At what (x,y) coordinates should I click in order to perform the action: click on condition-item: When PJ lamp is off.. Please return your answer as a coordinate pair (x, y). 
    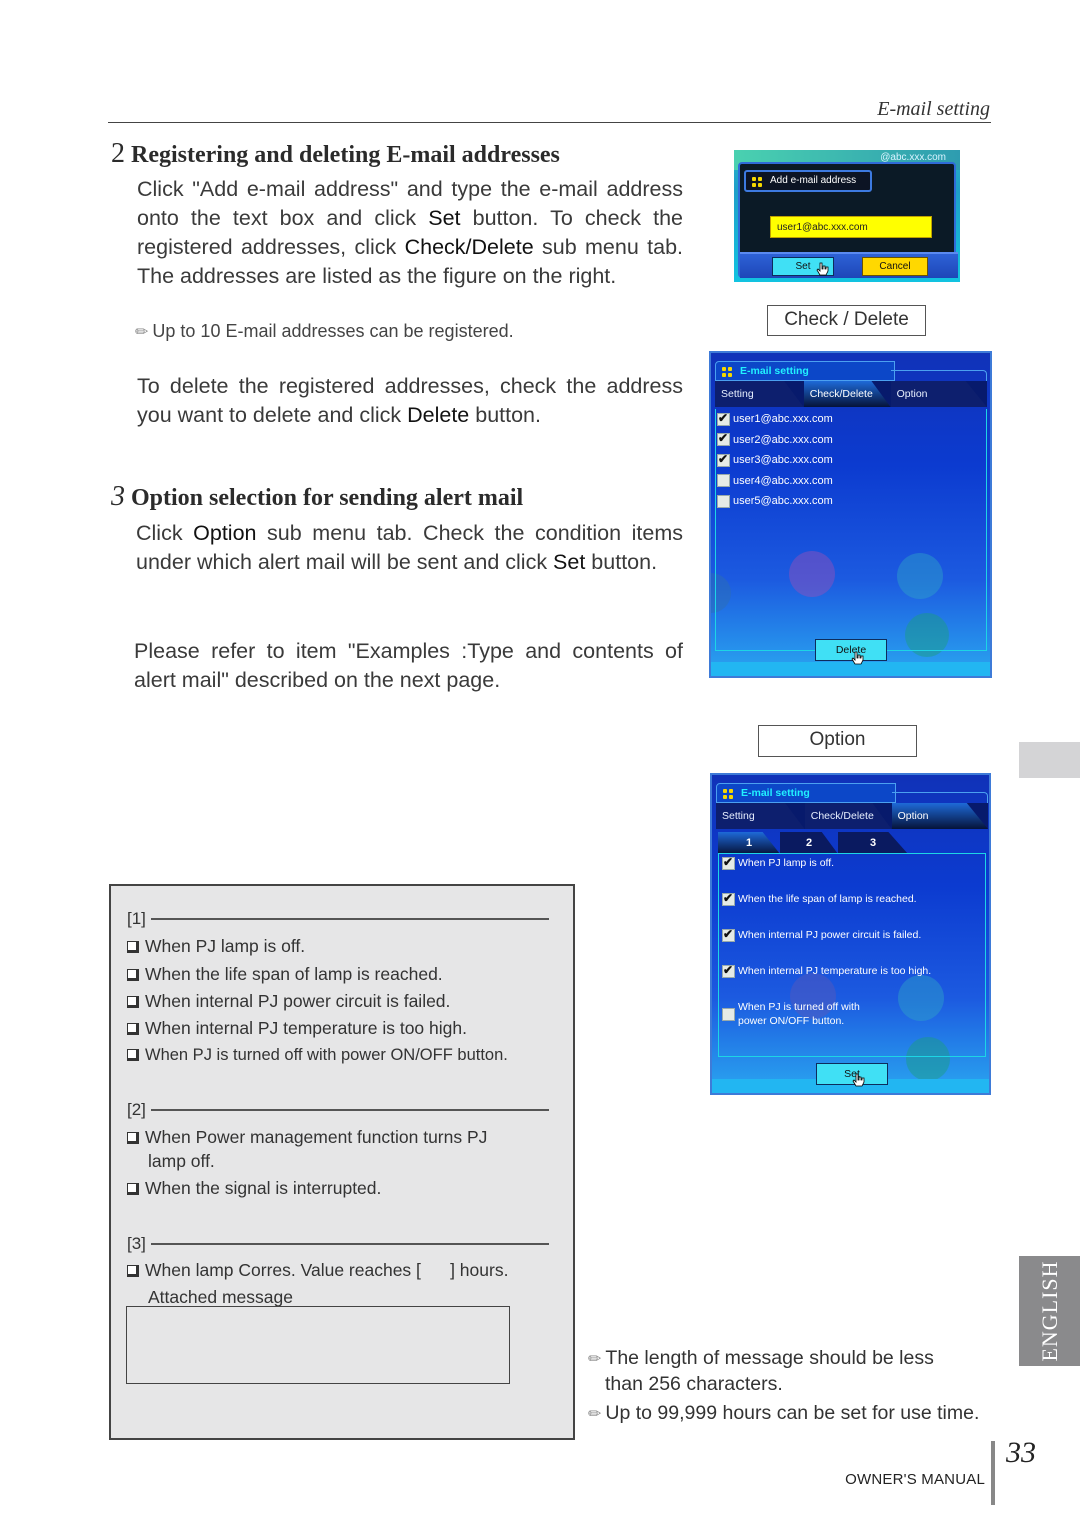
    Looking at the image, I should click on (216, 946).